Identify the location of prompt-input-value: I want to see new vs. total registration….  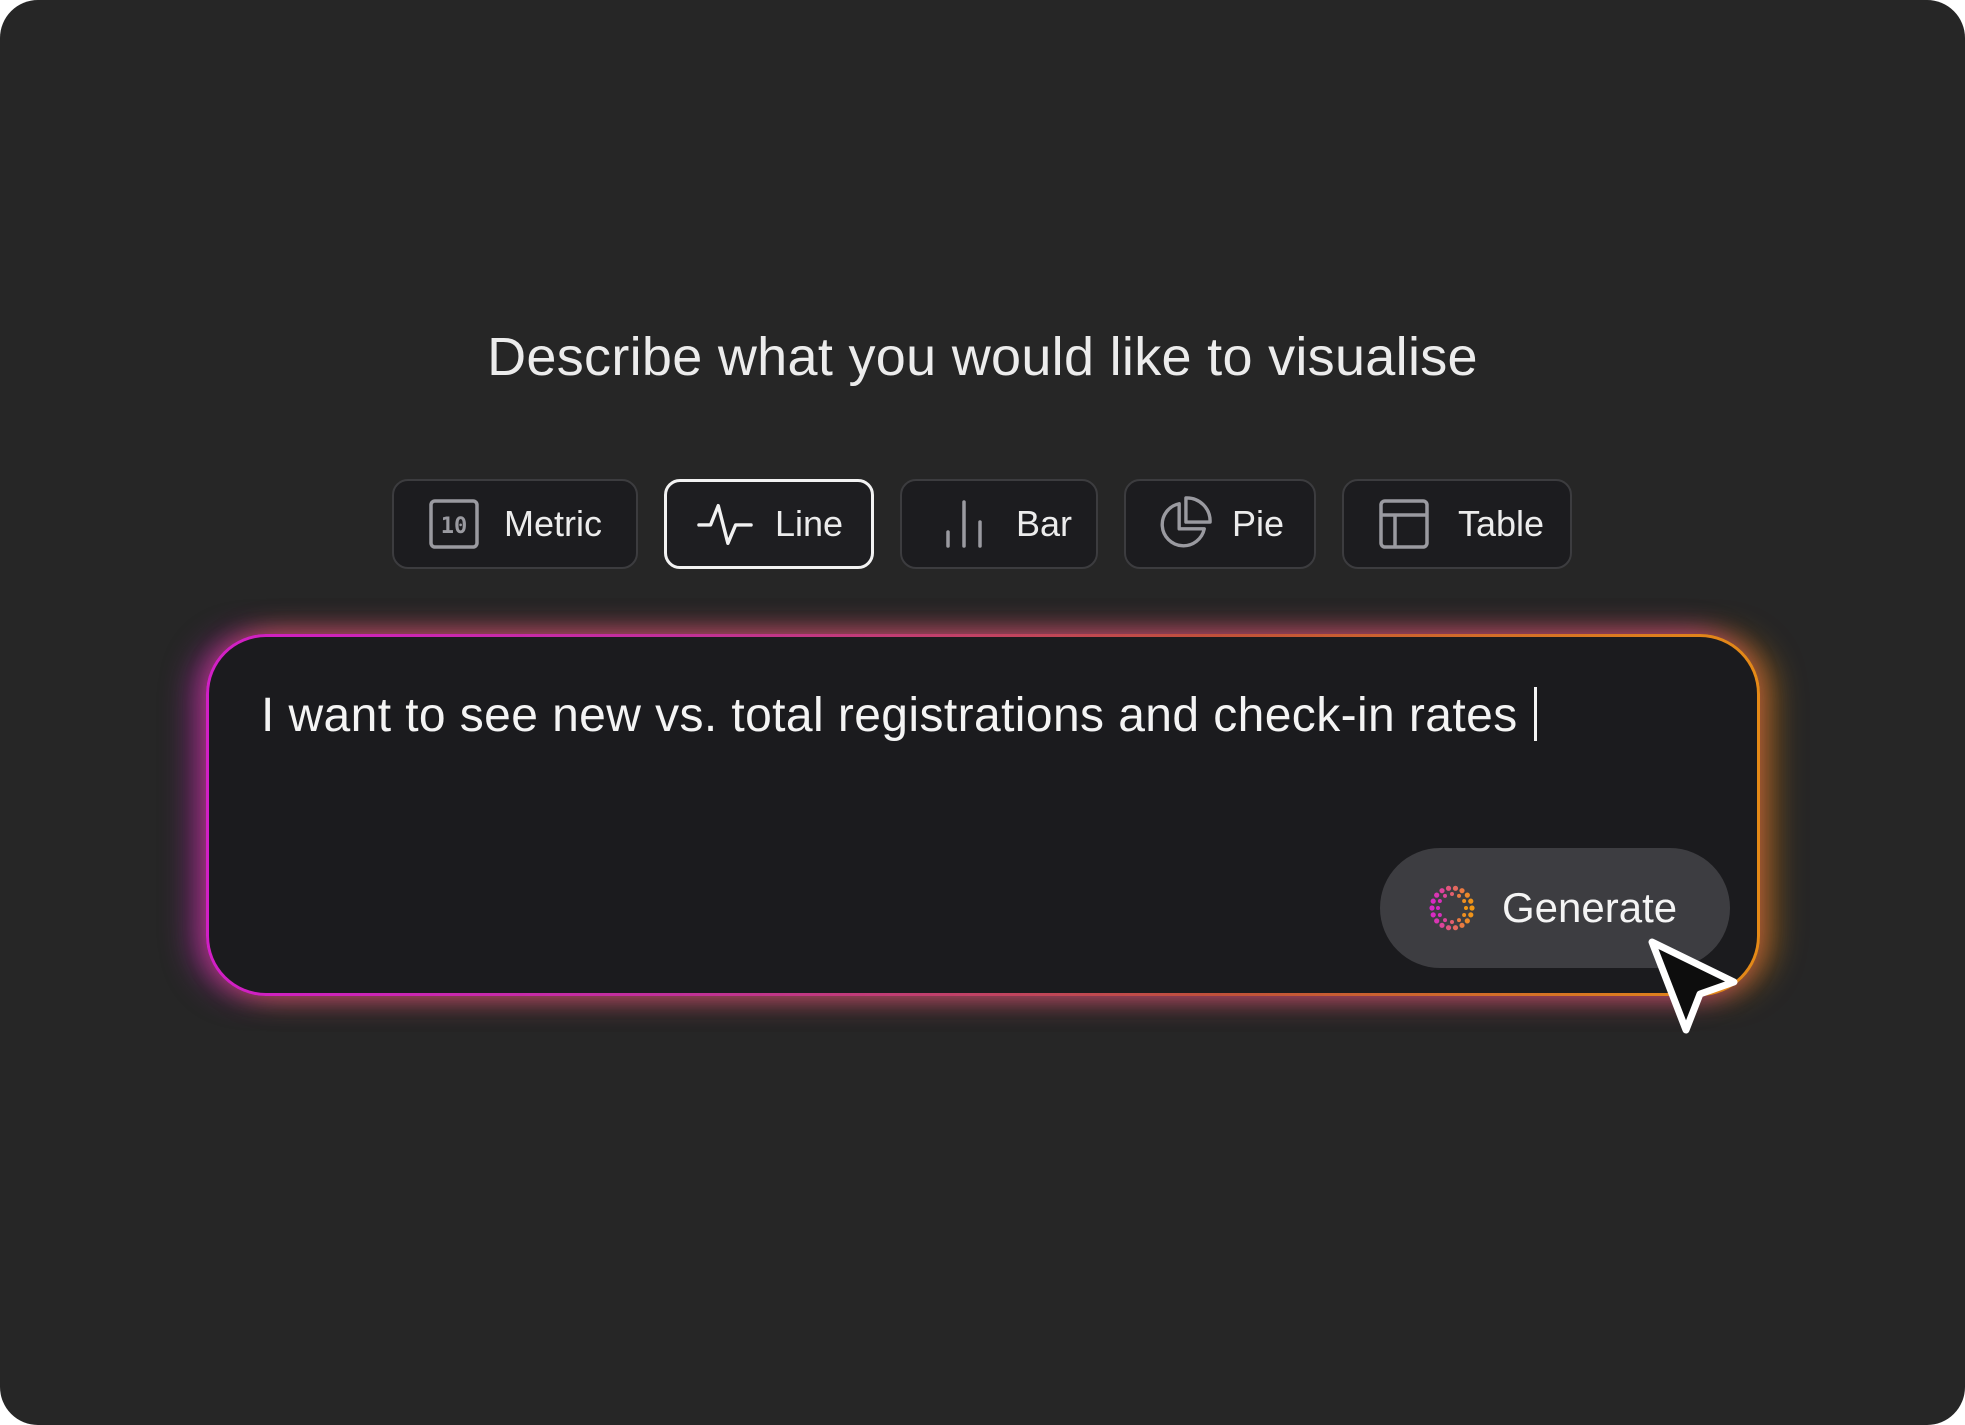
(889, 715).